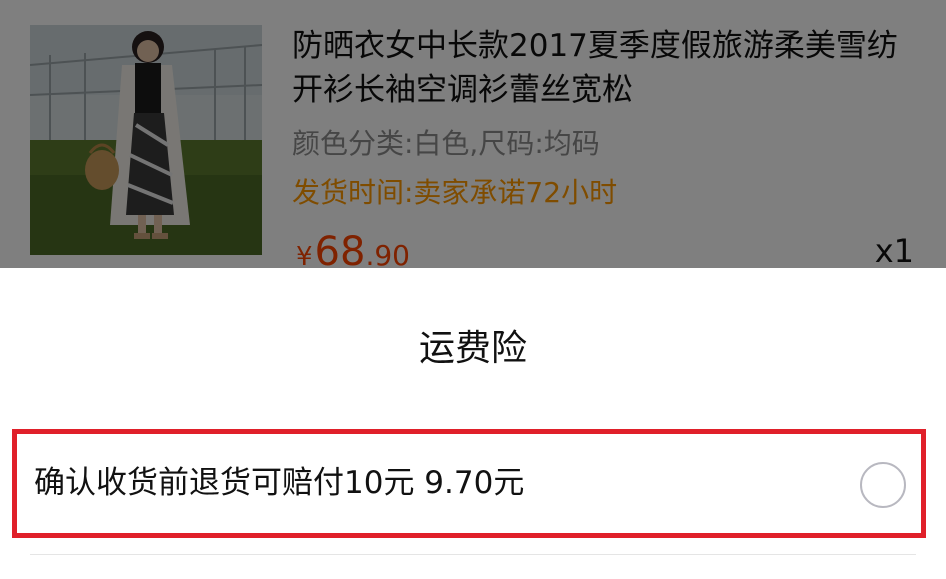  Describe the element at coordinates (472, 348) in the screenshot. I see `sheet-title: 运费险` at that location.